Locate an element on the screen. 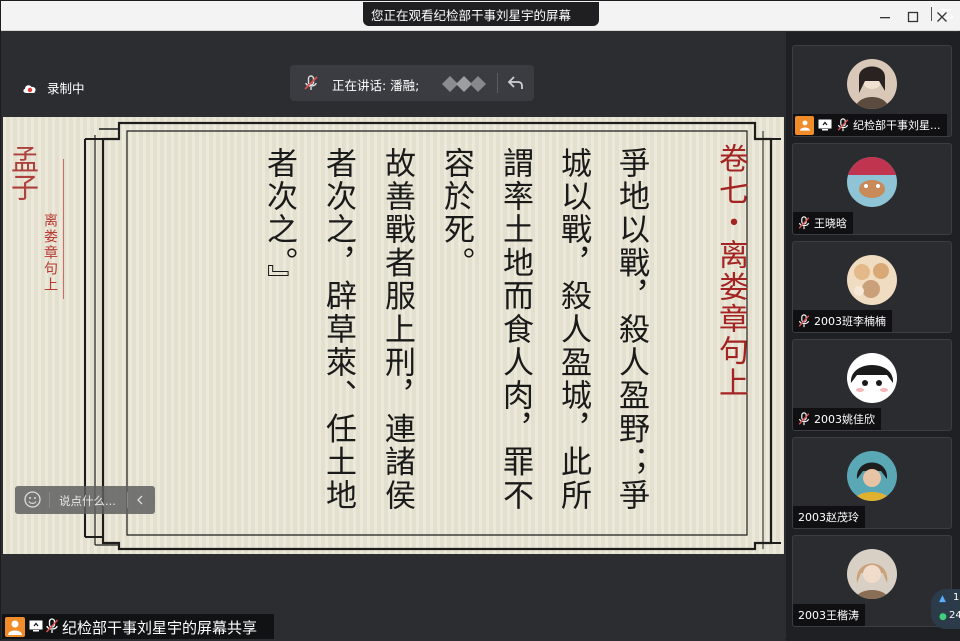 The image size is (960, 641). chapter-title: 卷七・离娄章句上 is located at coordinates (730, 271).